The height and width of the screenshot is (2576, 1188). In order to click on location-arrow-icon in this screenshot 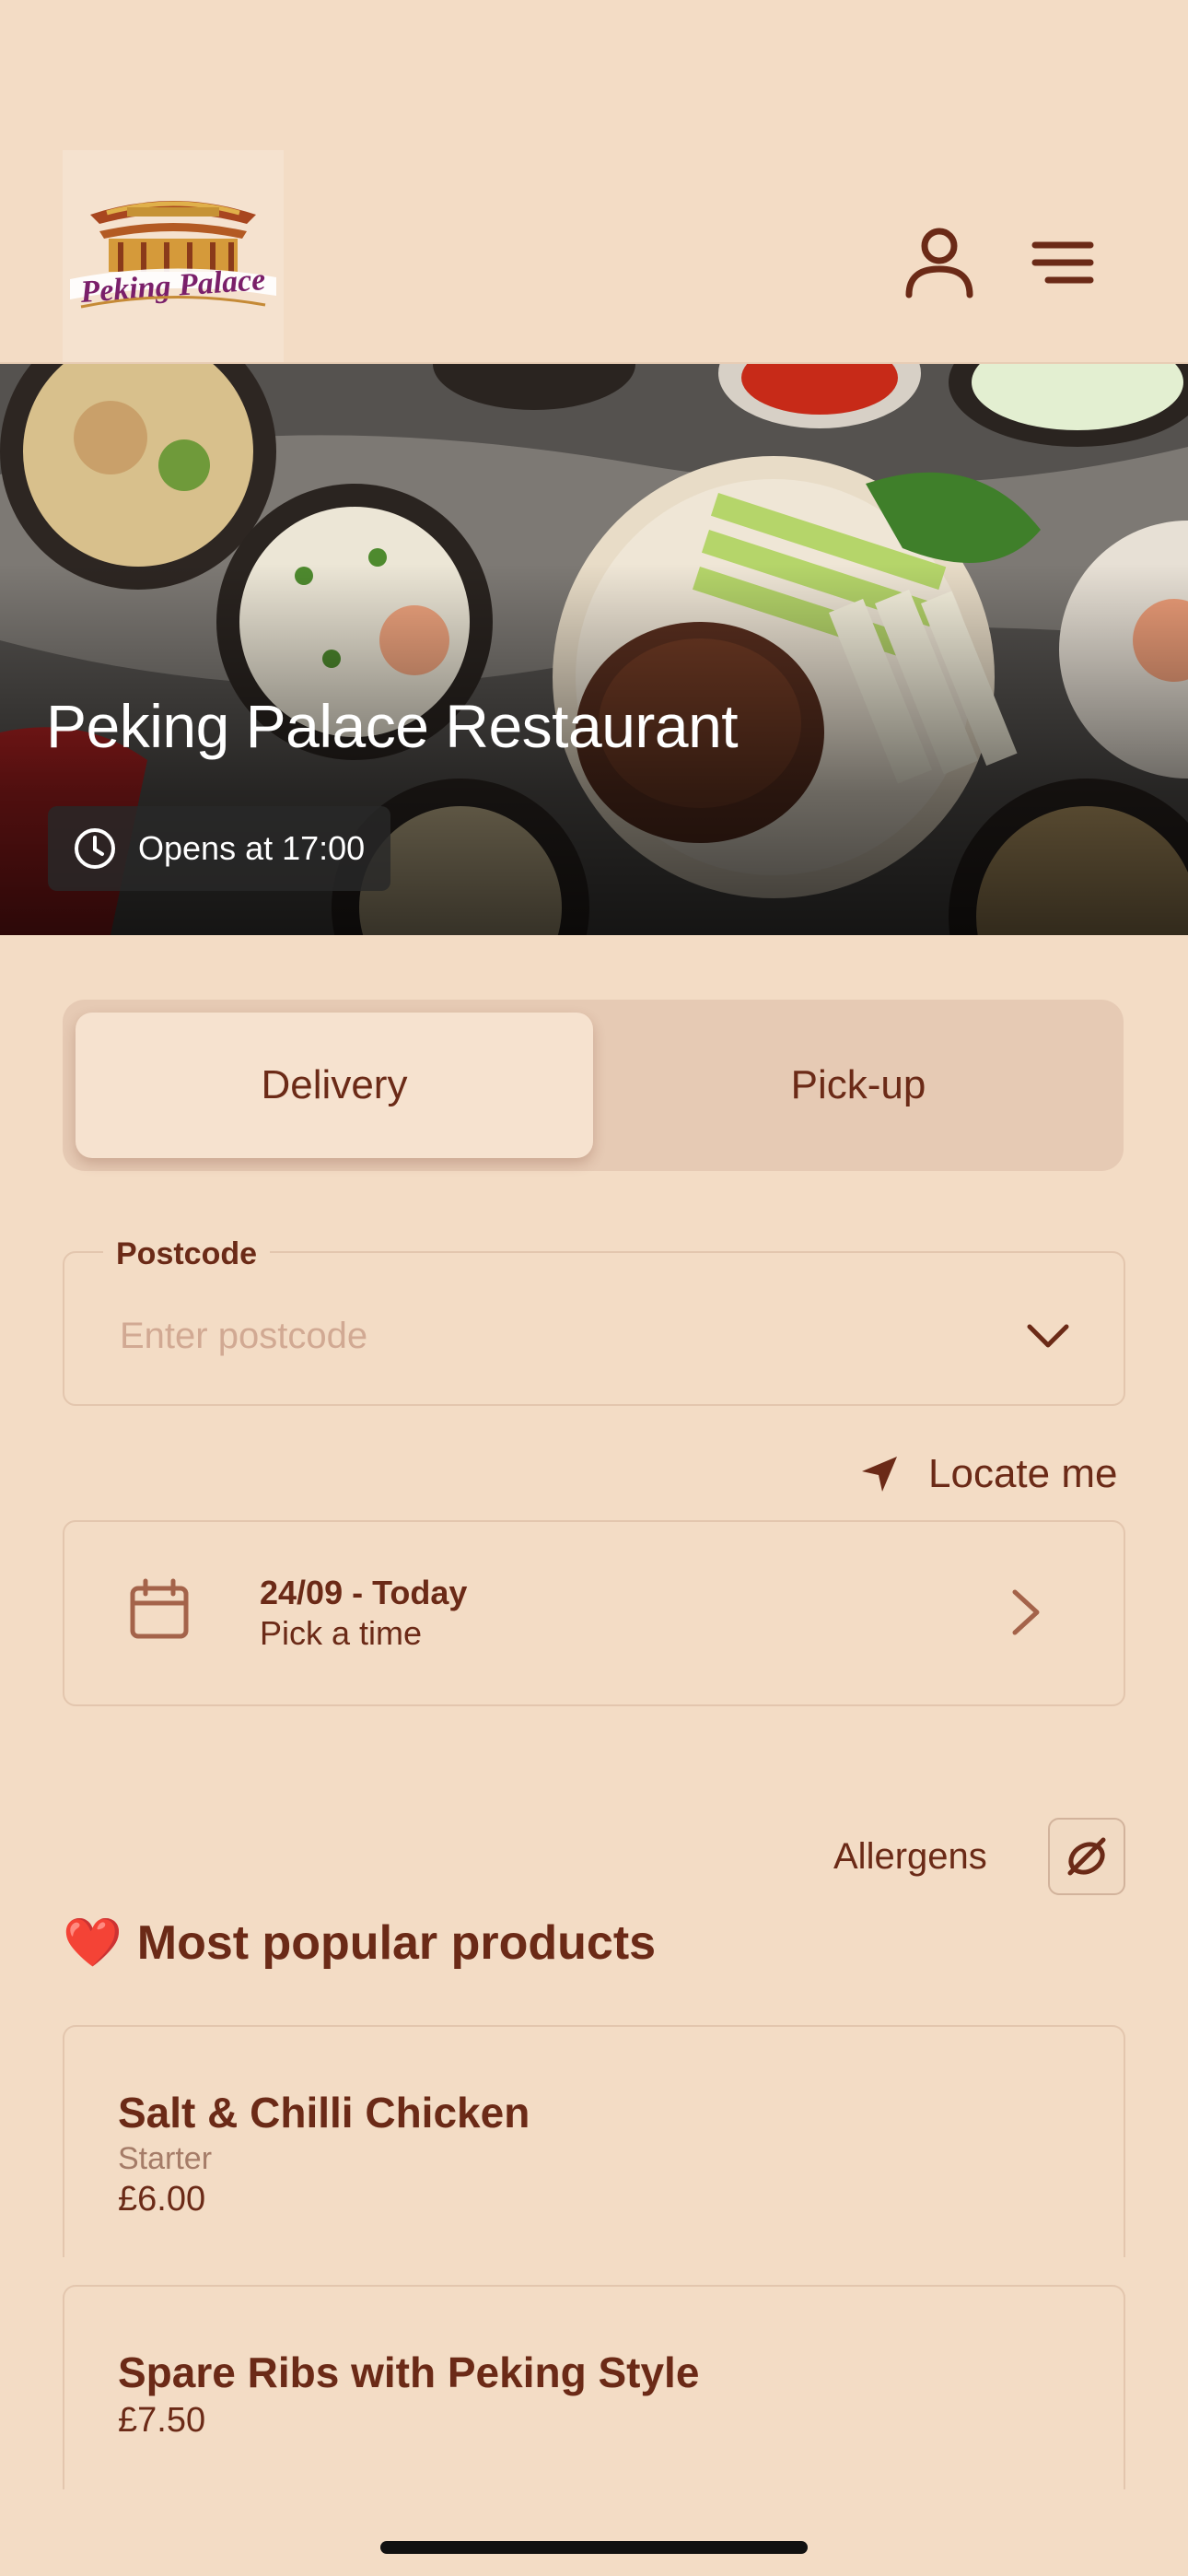, I will do `click(879, 1474)`.